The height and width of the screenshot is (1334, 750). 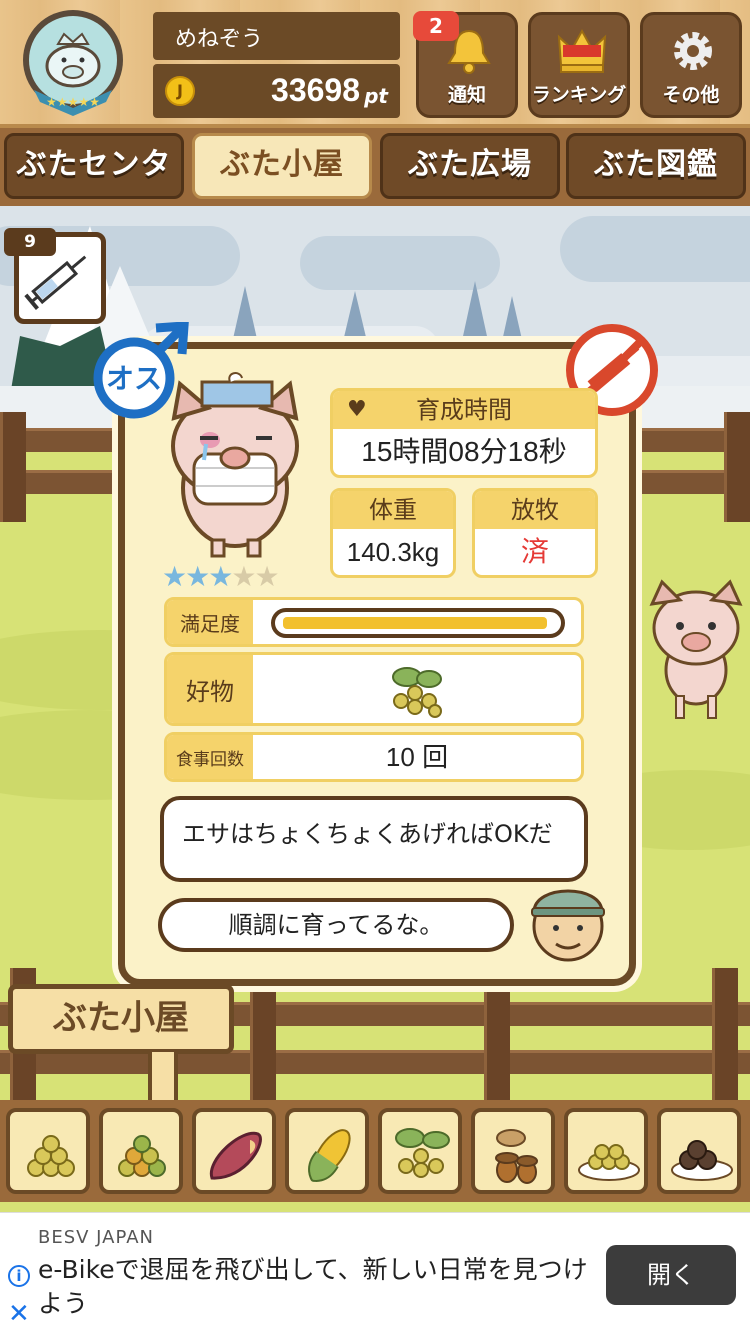 I want to click on dark-balls-plate-icon, so click(x=702, y=1160).